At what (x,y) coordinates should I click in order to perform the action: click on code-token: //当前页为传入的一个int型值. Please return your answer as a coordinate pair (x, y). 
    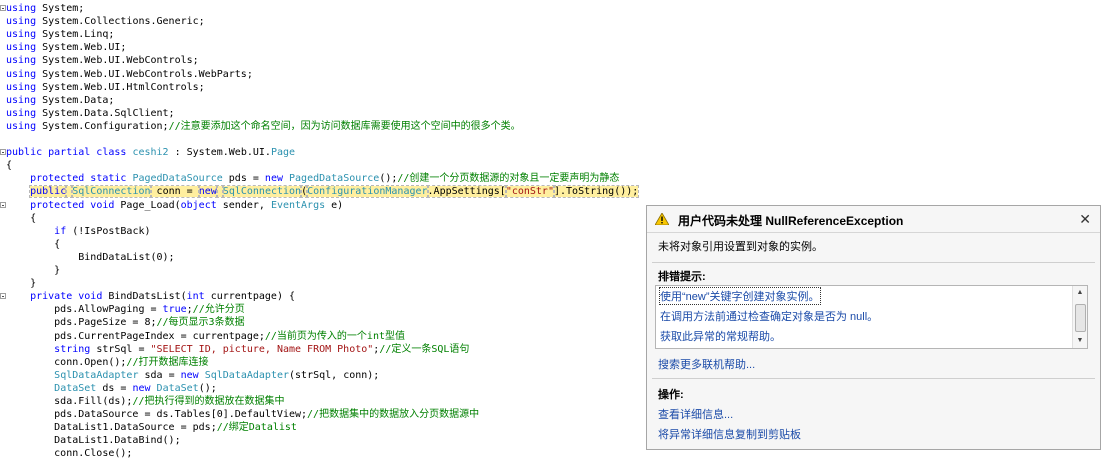
    Looking at the image, I should click on (334, 336).